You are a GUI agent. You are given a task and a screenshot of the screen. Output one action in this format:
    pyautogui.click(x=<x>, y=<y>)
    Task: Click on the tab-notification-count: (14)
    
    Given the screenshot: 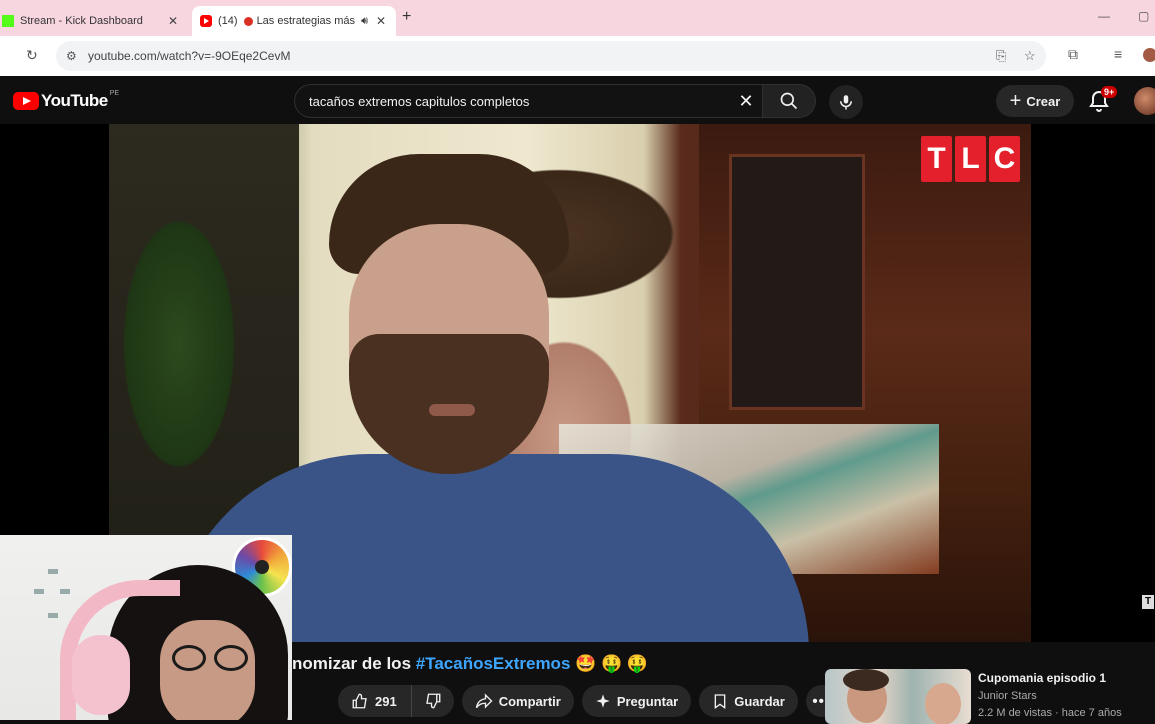 What is the action you would take?
    pyautogui.click(x=228, y=21)
    